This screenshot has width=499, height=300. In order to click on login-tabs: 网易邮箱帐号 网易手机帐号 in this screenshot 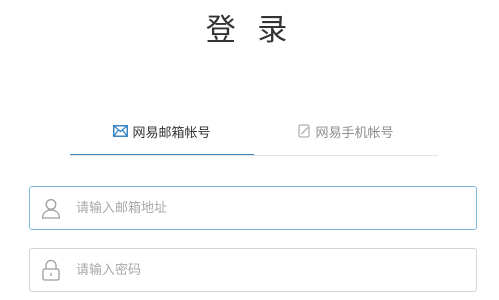, I will do `click(254, 132)`.